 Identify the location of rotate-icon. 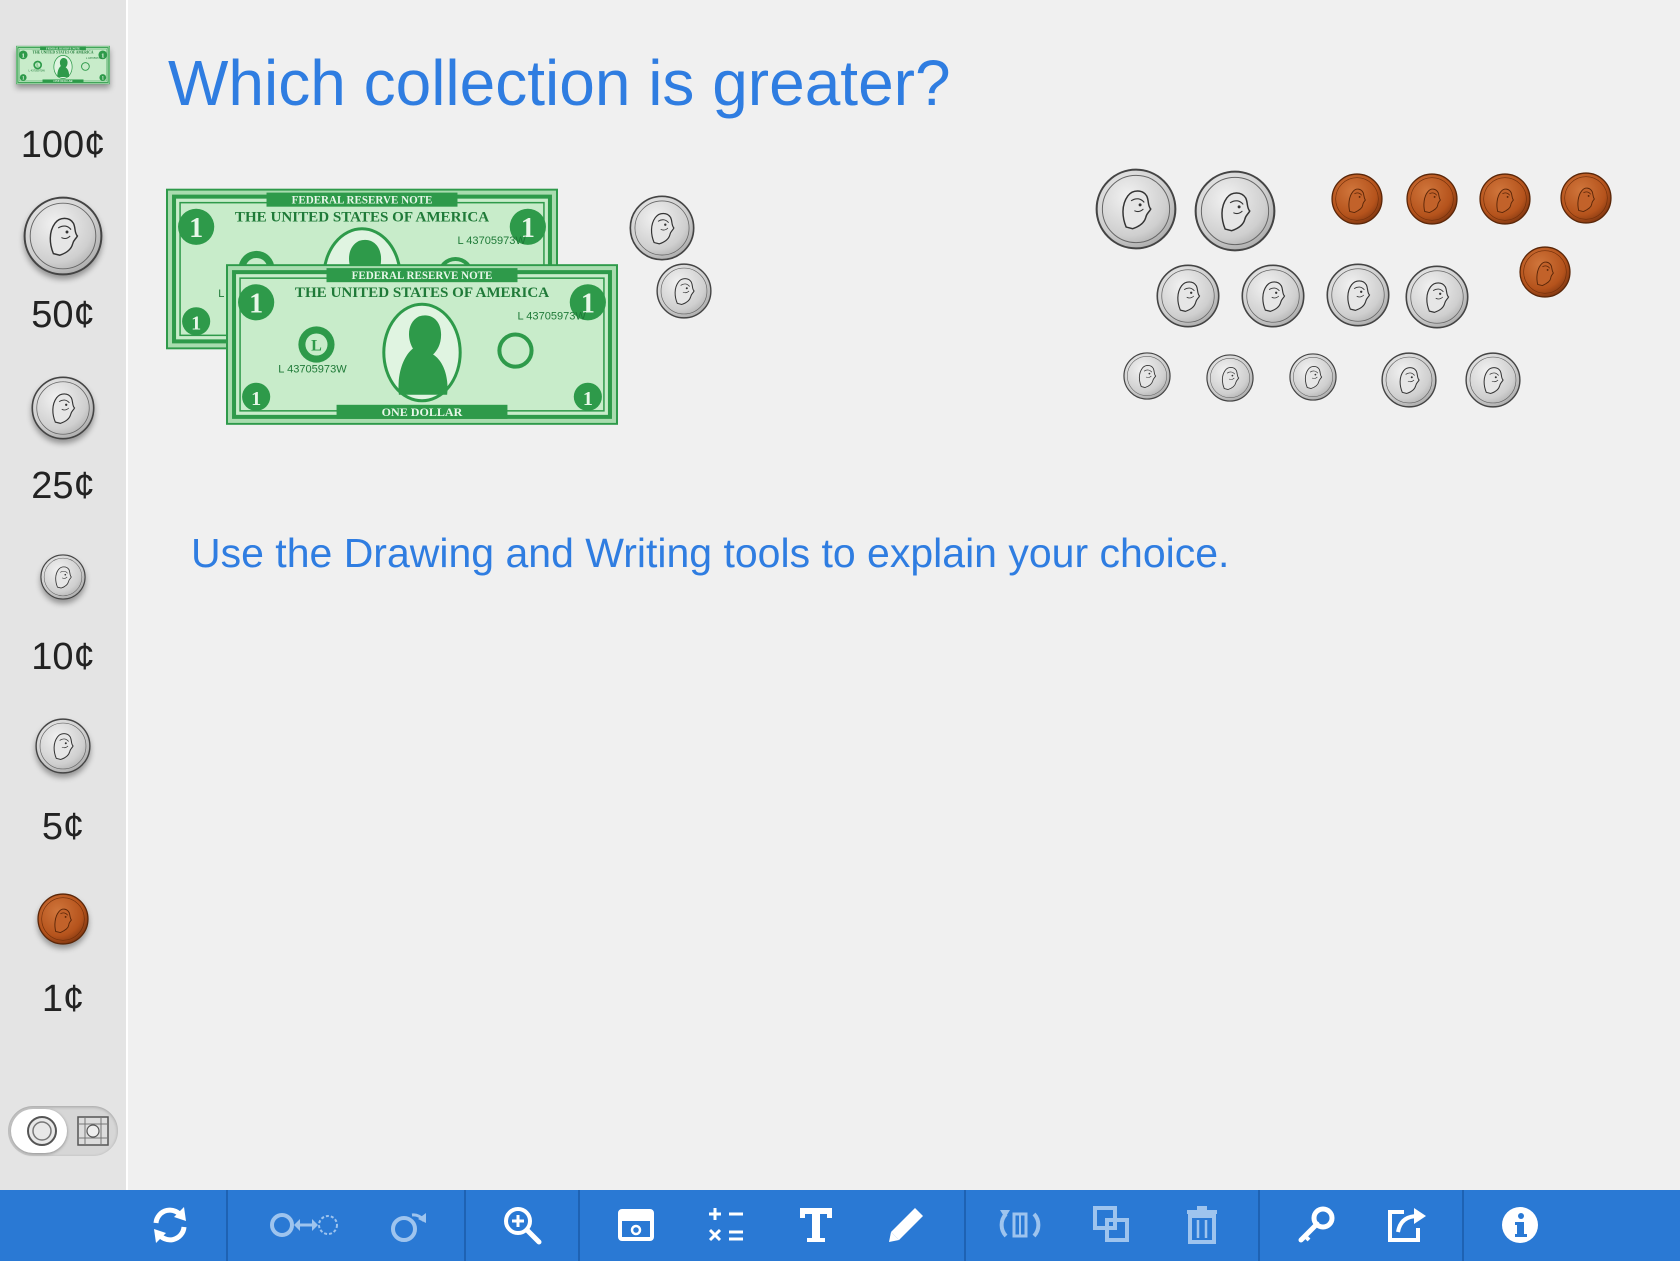
(1020, 1224).